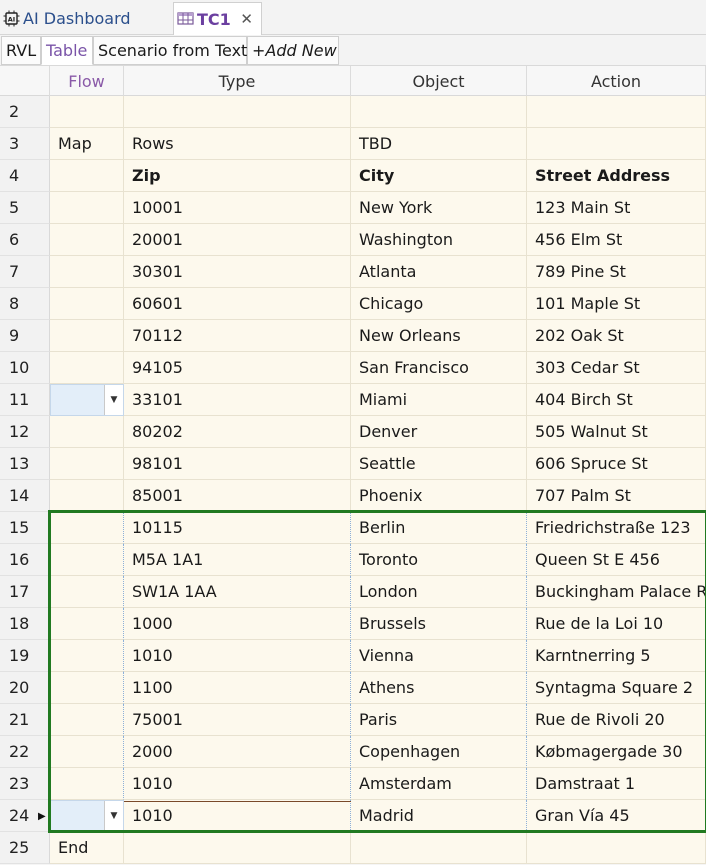 This screenshot has height=865, width=706. What do you see at coordinates (237, 560) in the screenshot?
I see `cell-type: M5A 1A1` at bounding box center [237, 560].